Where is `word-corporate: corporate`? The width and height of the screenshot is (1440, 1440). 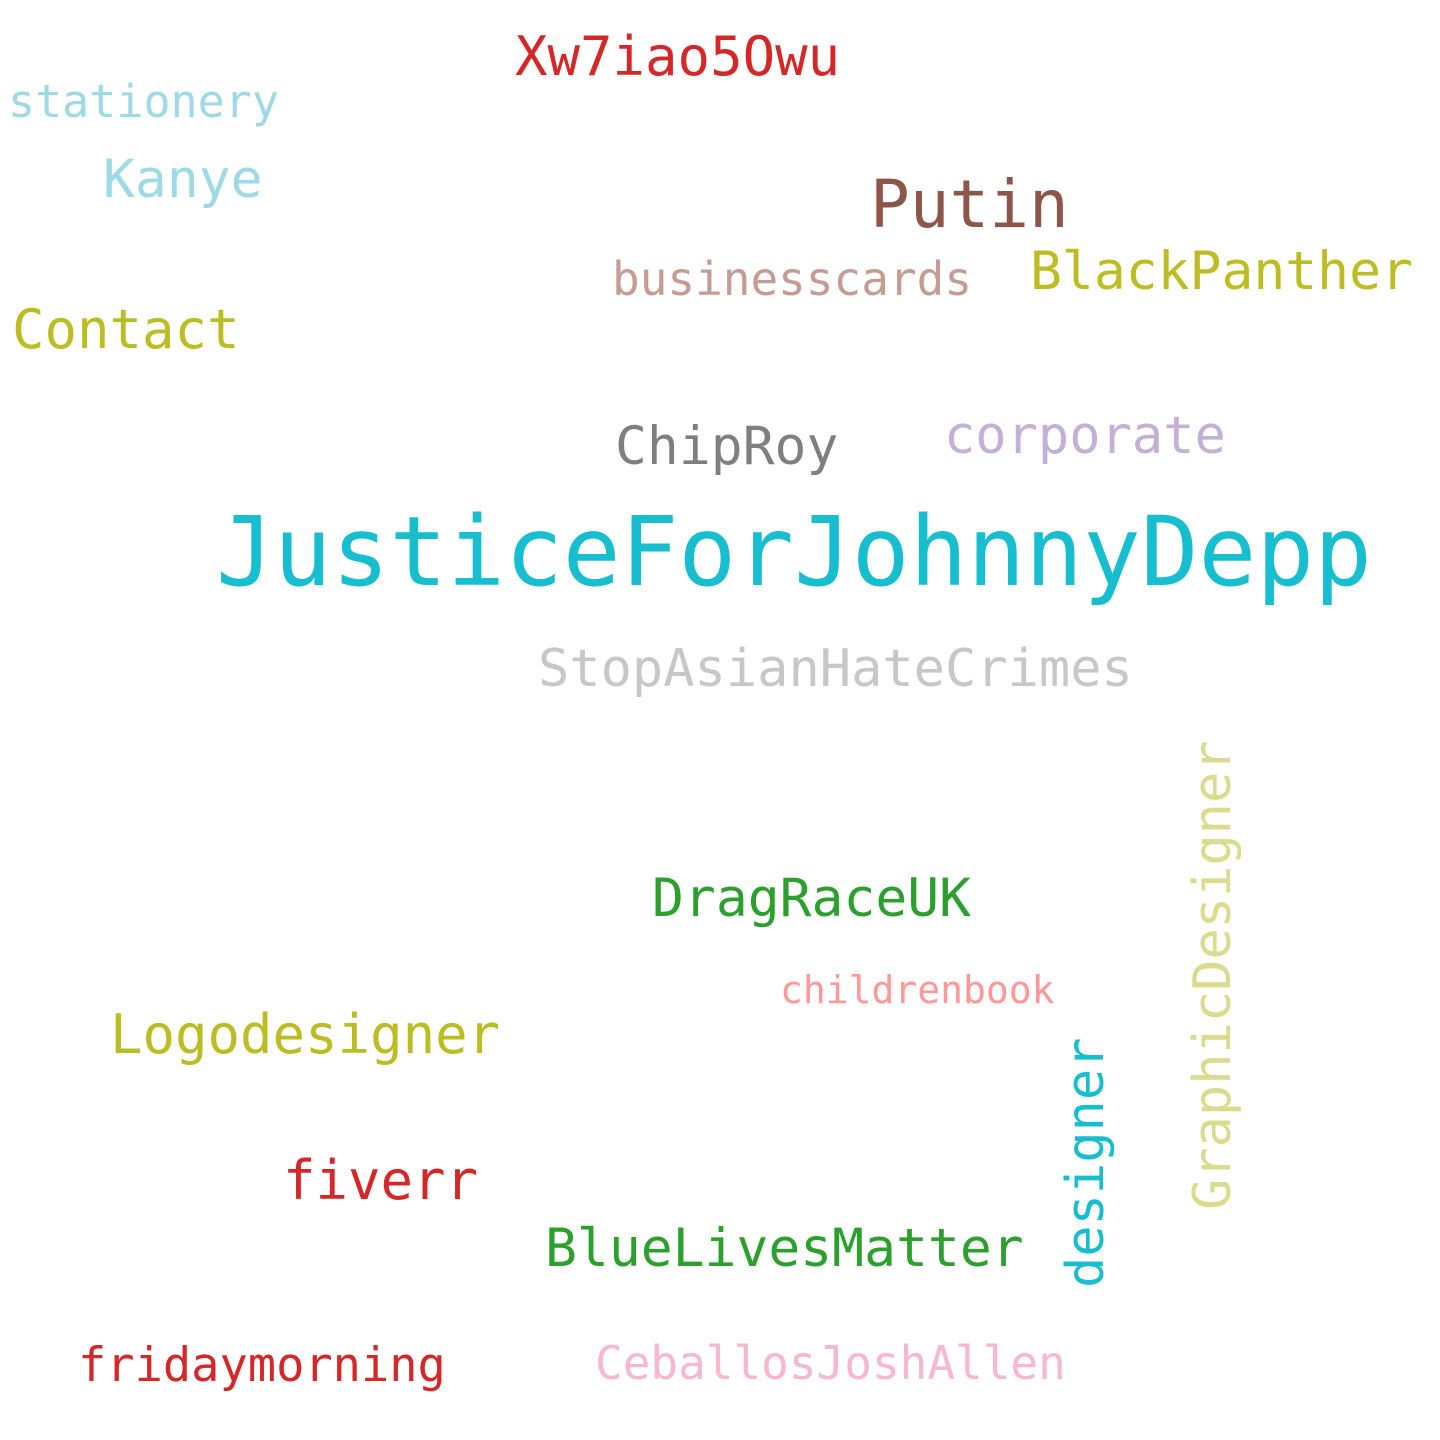
word-corporate: corporate is located at coordinates (1085, 436).